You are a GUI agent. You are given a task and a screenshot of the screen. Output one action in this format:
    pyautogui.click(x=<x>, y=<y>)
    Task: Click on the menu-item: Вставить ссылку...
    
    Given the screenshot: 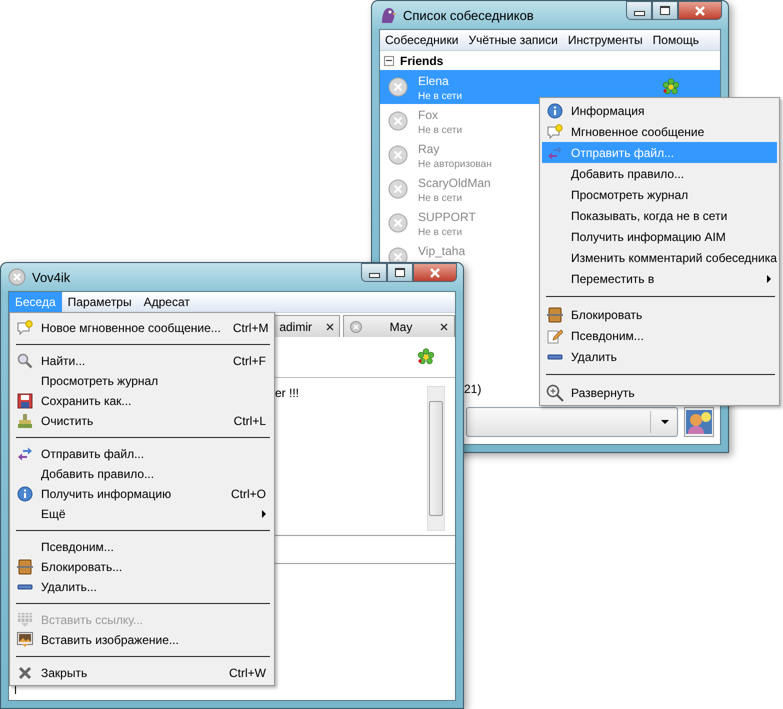 What is the action you would take?
    pyautogui.click(x=142, y=620)
    